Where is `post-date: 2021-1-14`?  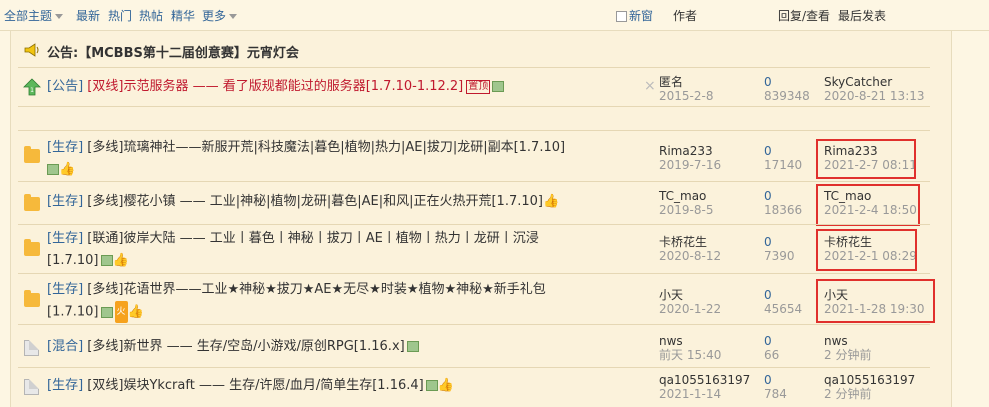 post-date: 2021-1-14 is located at coordinates (690, 394).